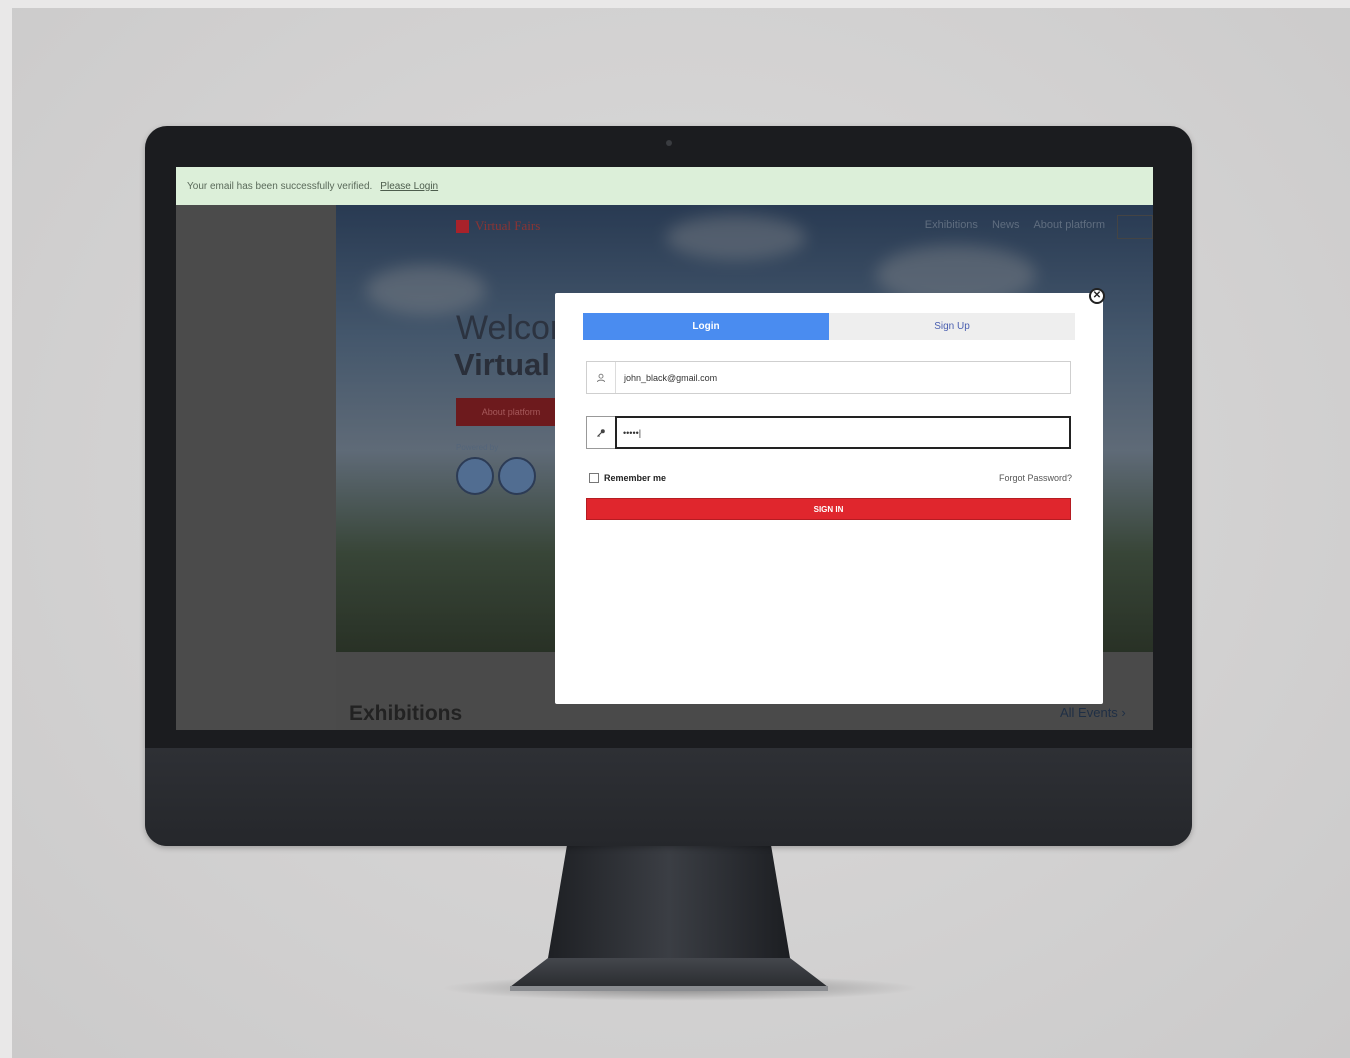 Image resolution: width=1350 pixels, height=1058 pixels. I want to click on nav-news: News, so click(1006, 225).